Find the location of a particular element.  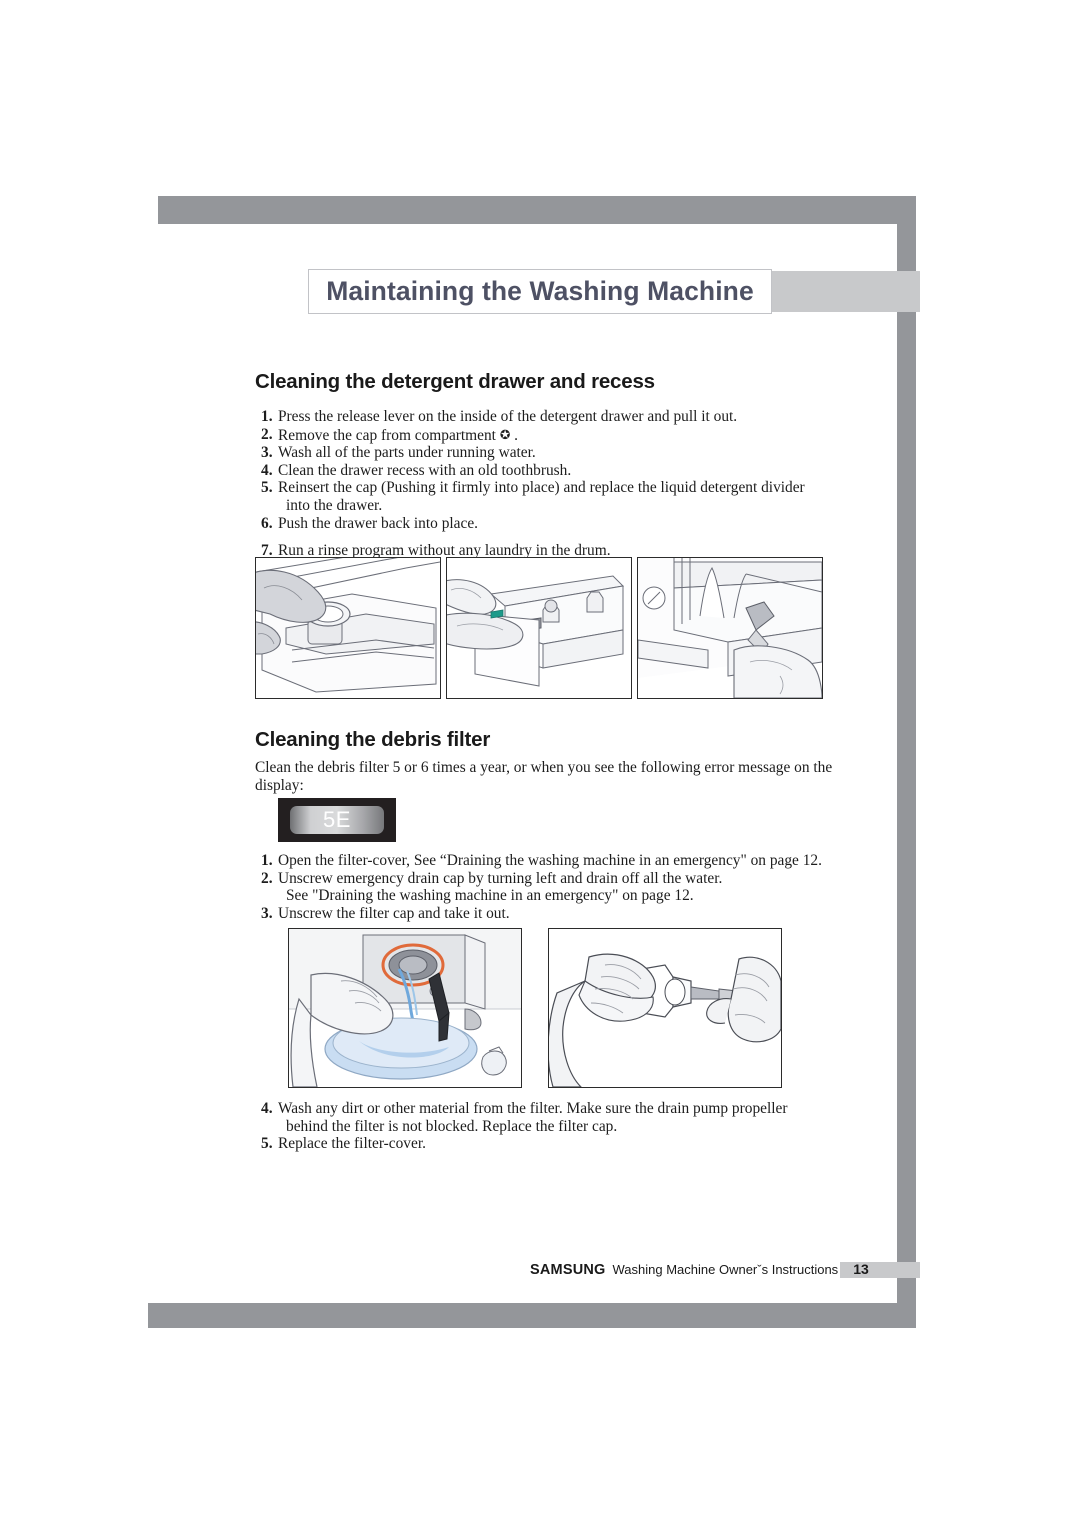

frame-top-bar-notch is located at coordinates (153, 210).